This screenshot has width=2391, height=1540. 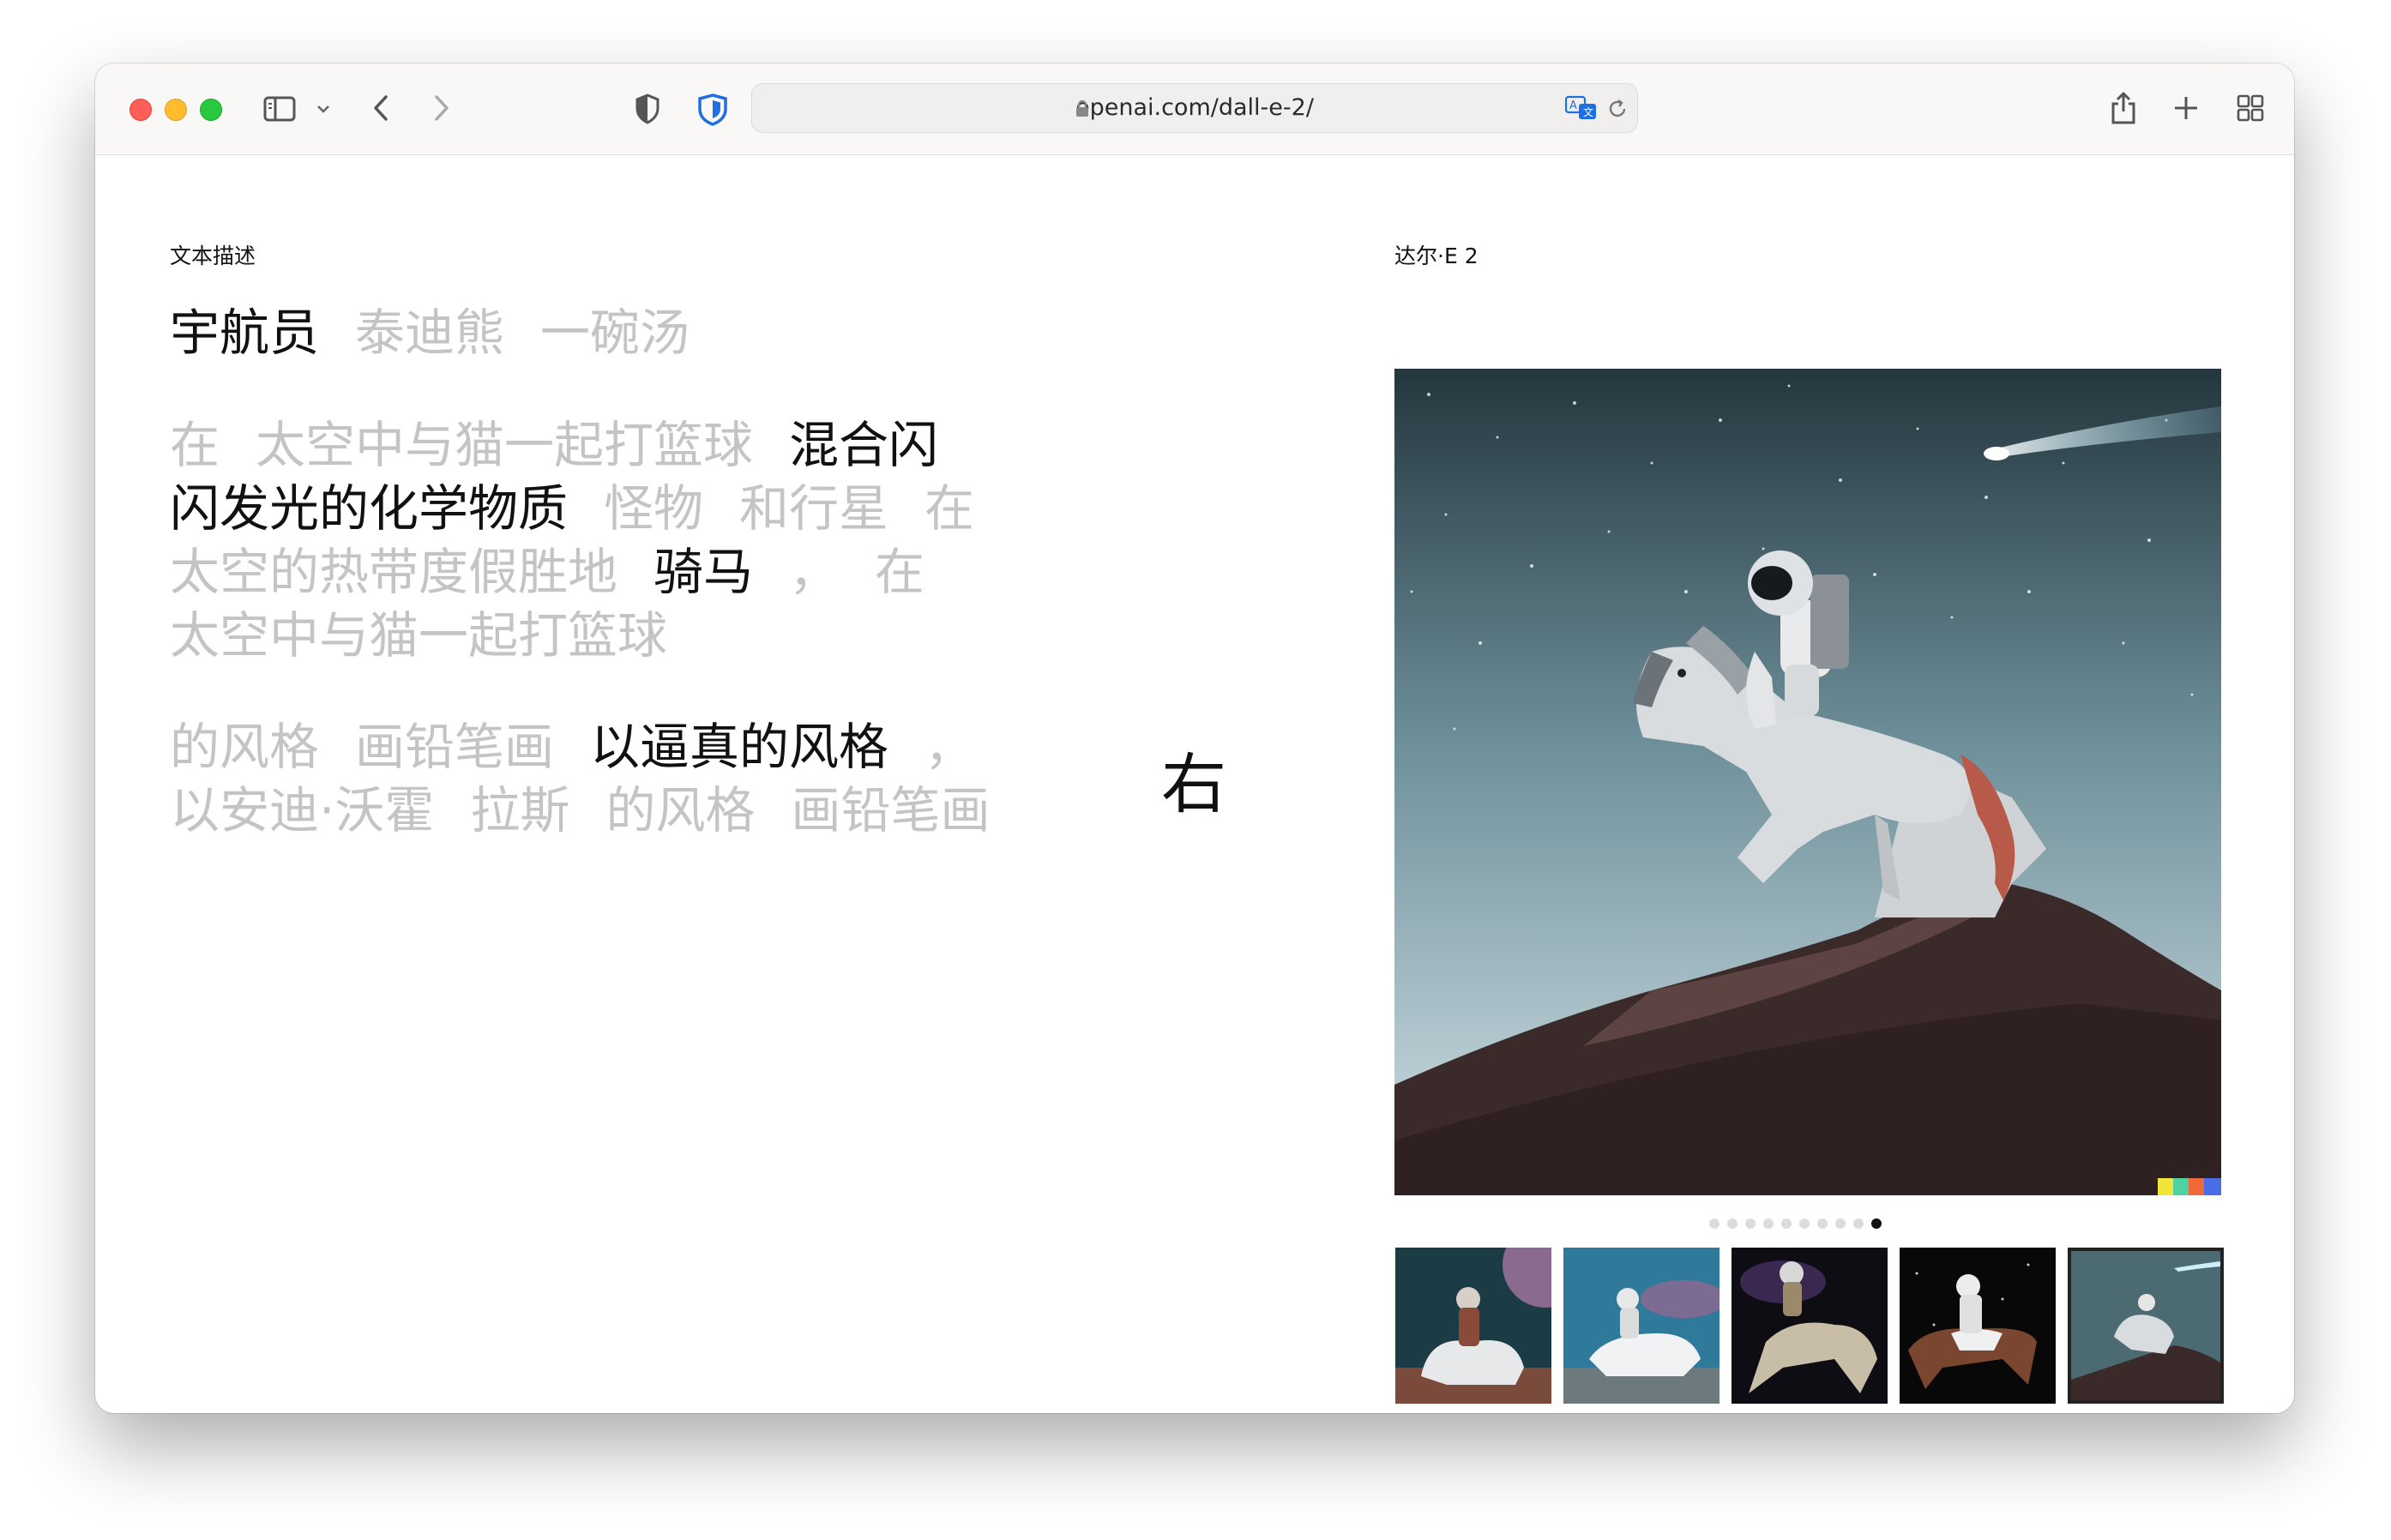 I want to click on action-option: 骑马, so click(x=703, y=572).